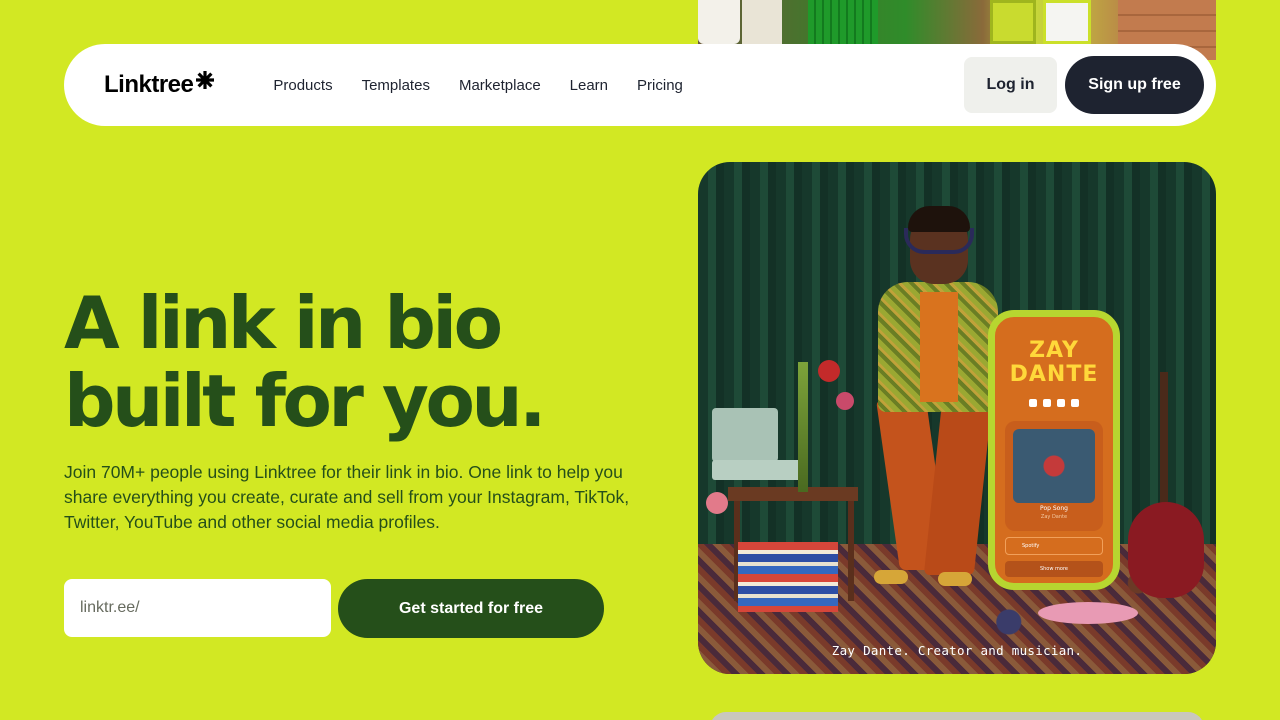  What do you see at coordinates (110, 607) in the screenshot?
I see `username-input-placeholder: linktr.ee/` at bounding box center [110, 607].